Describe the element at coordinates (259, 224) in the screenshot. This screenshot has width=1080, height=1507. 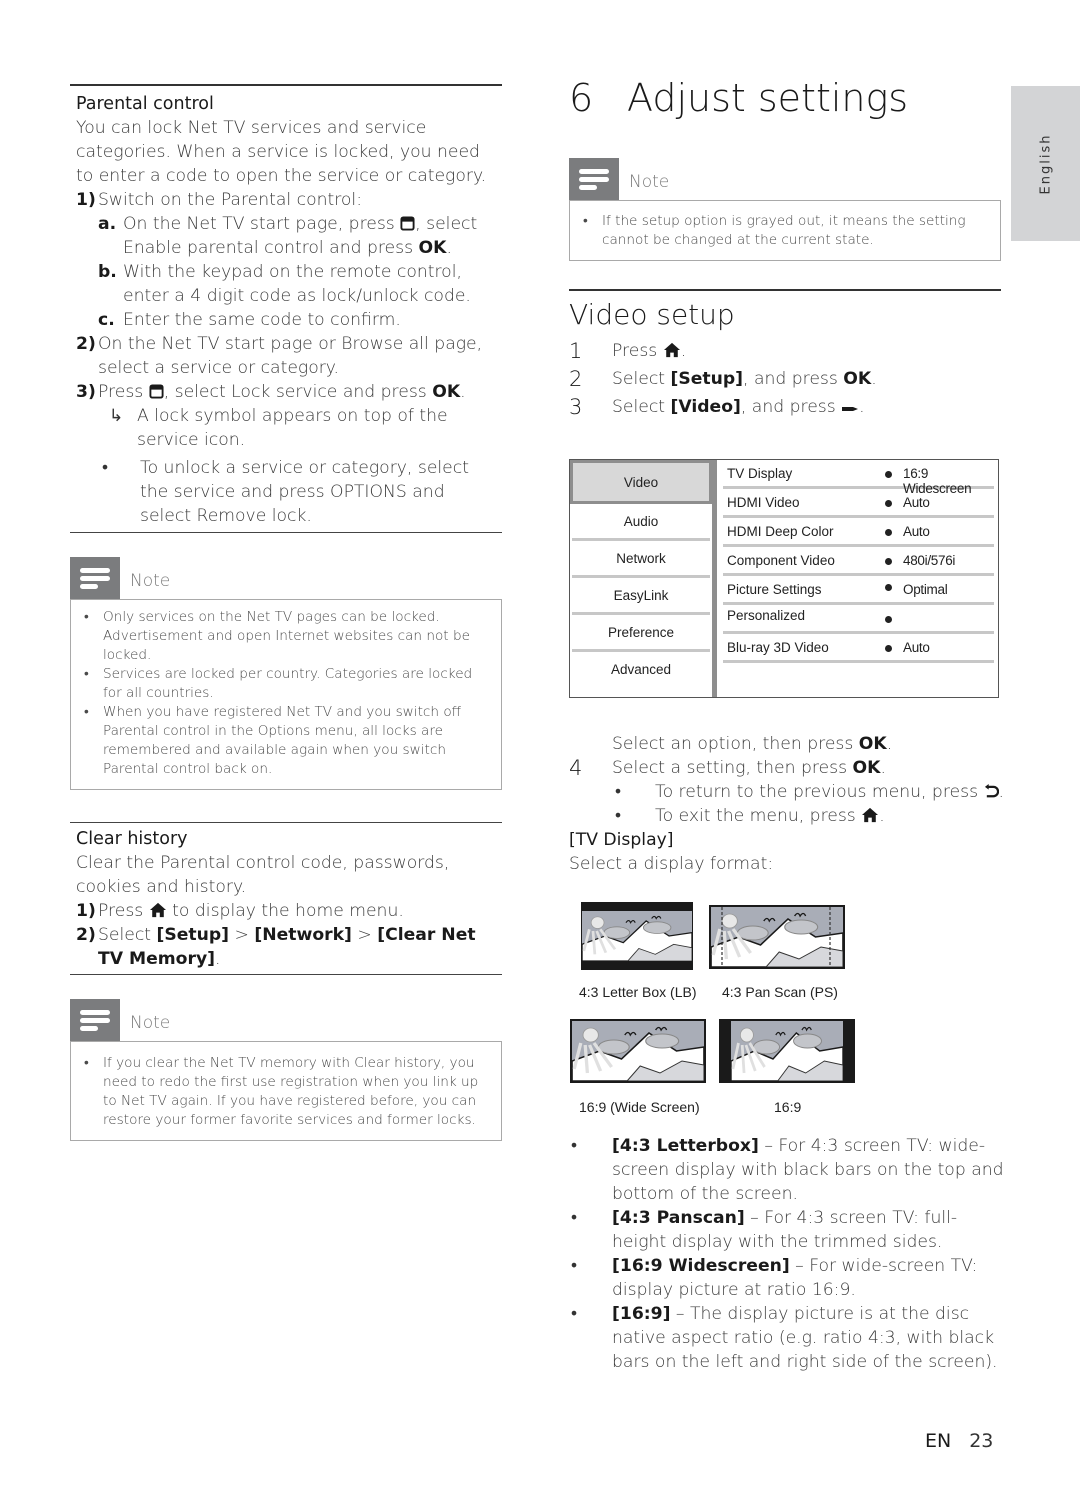
I see `step-text-pre: On the Net TV start page, press` at that location.